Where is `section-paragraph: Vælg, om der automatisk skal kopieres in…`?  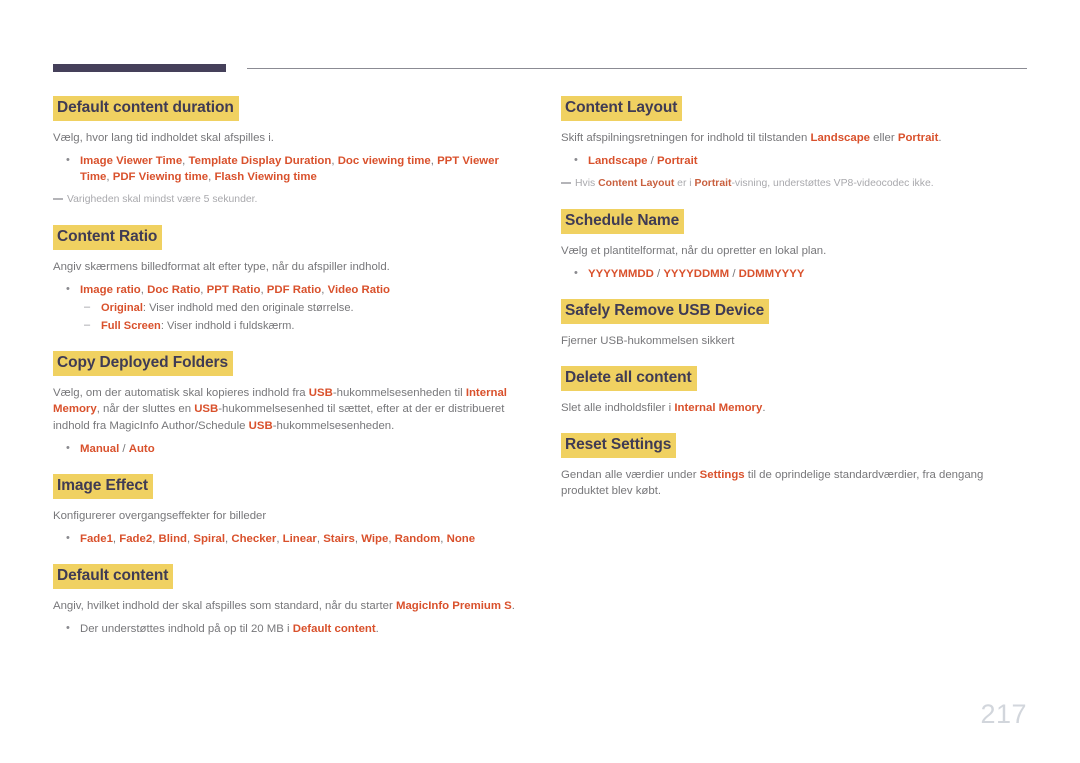 section-paragraph: Vælg, om der automatisk skal kopieres in… is located at coordinates (288, 409).